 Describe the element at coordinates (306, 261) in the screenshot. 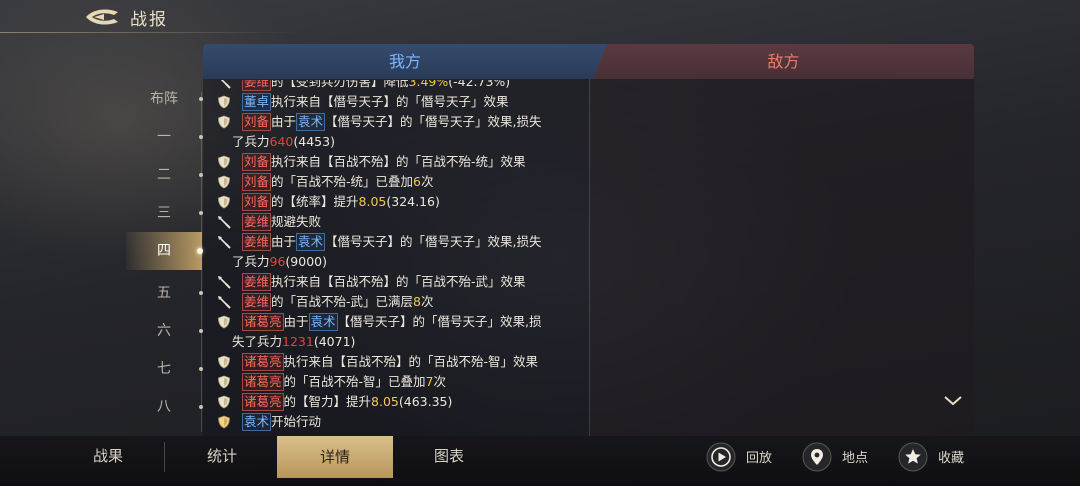

I see `log-text: (9000)` at that location.